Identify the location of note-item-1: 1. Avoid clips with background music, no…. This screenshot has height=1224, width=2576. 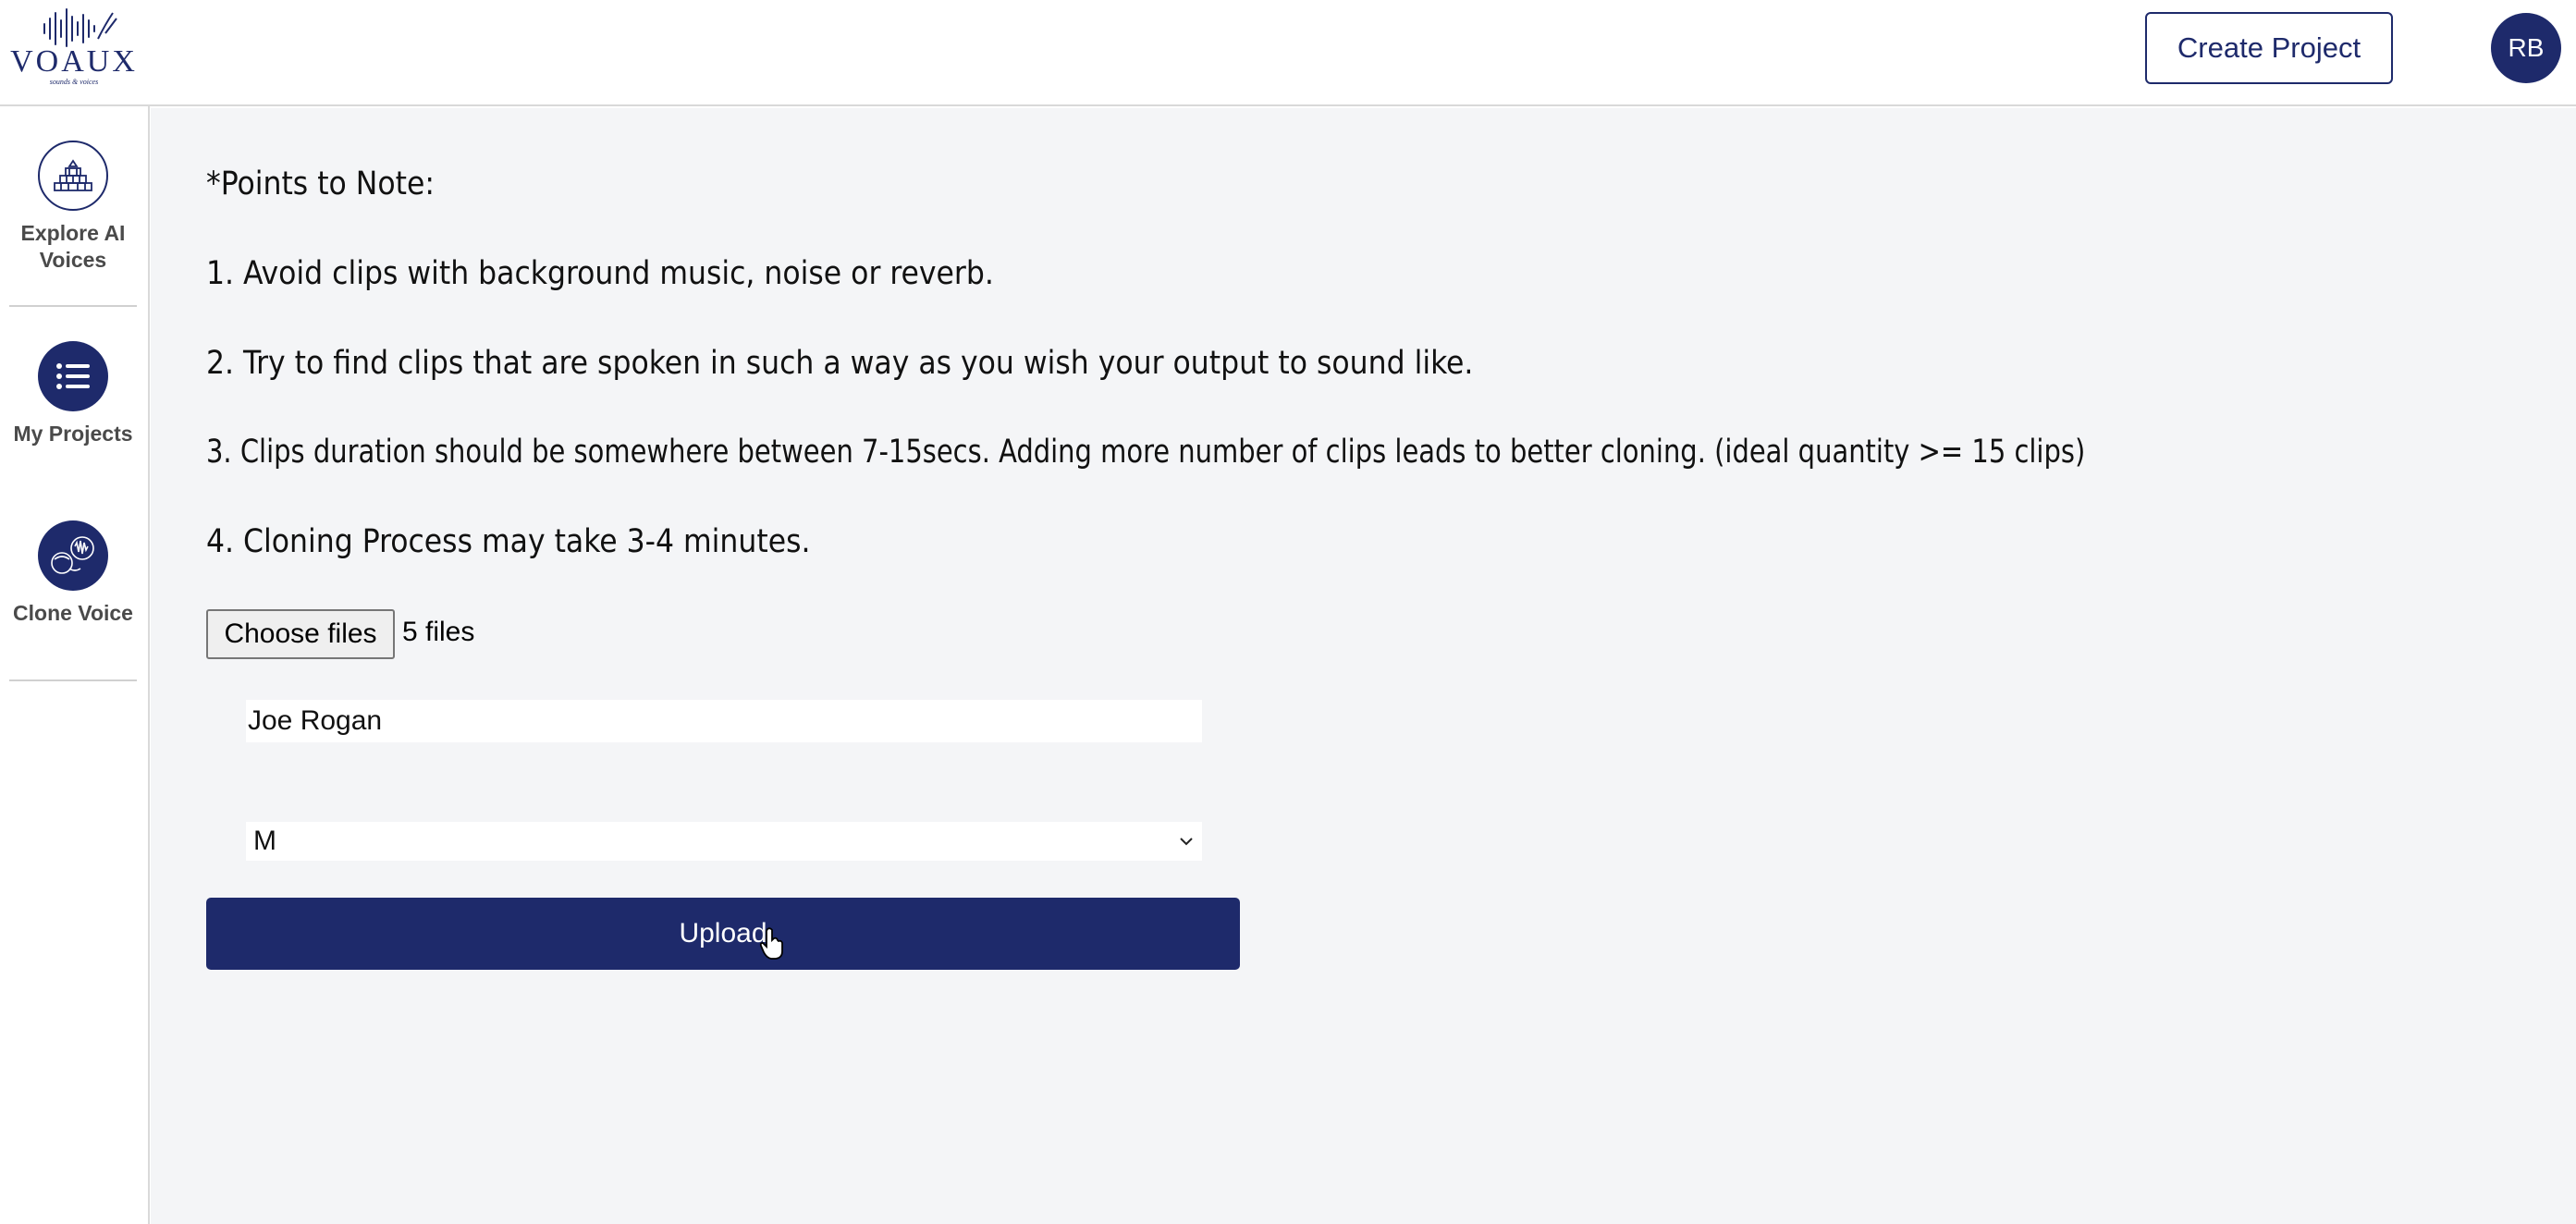
(600, 273).